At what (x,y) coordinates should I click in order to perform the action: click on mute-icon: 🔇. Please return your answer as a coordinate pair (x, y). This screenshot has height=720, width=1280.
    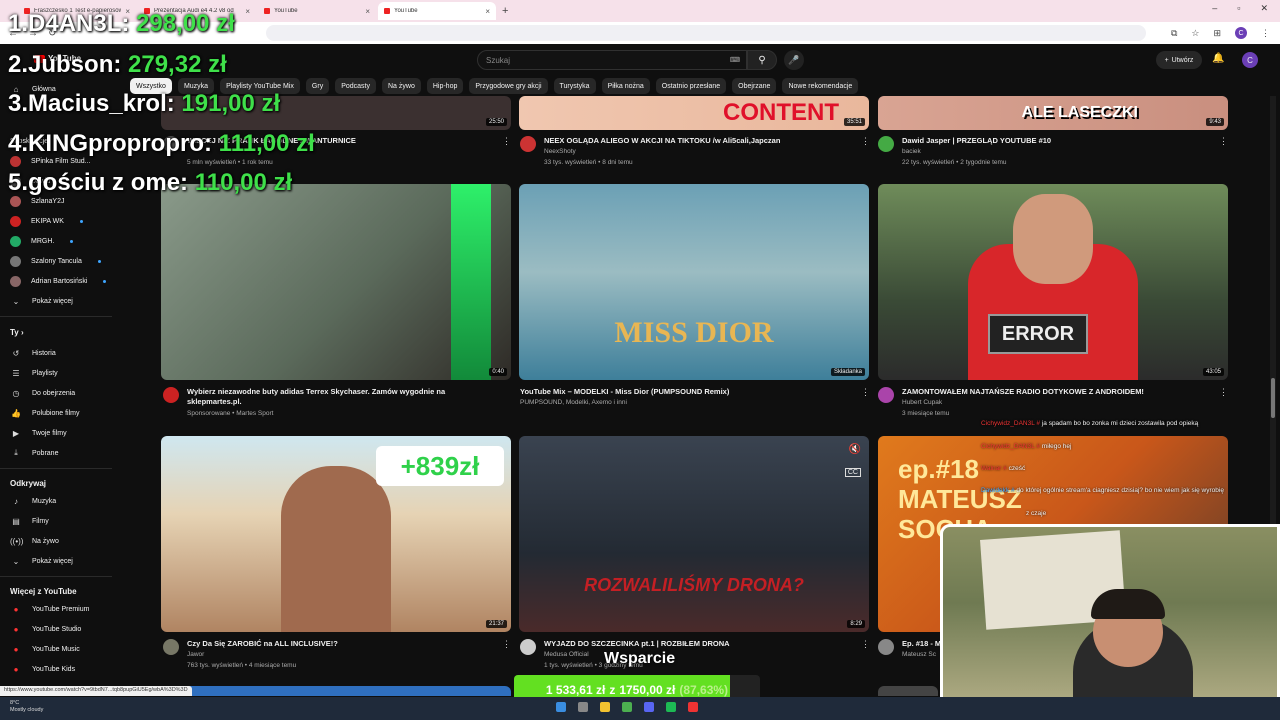
    Looking at the image, I should click on (855, 449).